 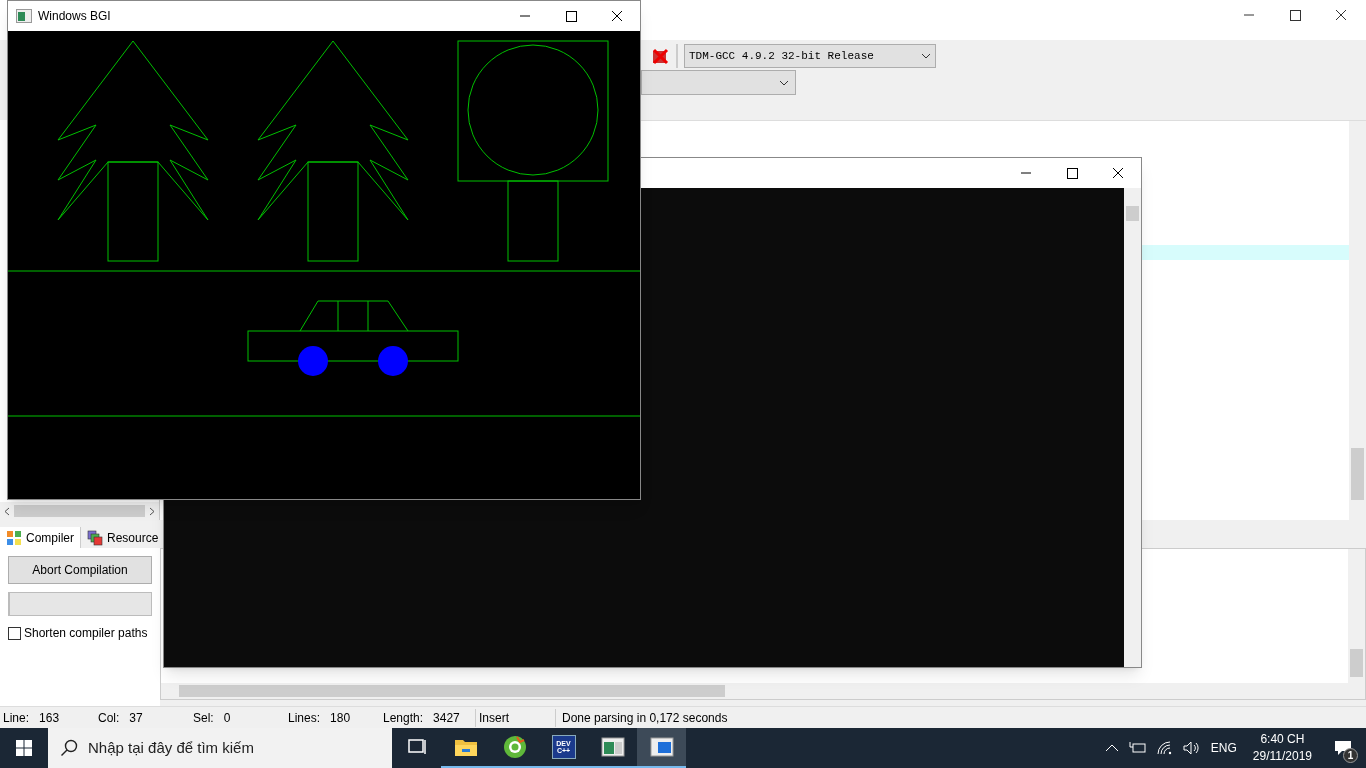 I want to click on browser-icon, so click(x=514, y=747).